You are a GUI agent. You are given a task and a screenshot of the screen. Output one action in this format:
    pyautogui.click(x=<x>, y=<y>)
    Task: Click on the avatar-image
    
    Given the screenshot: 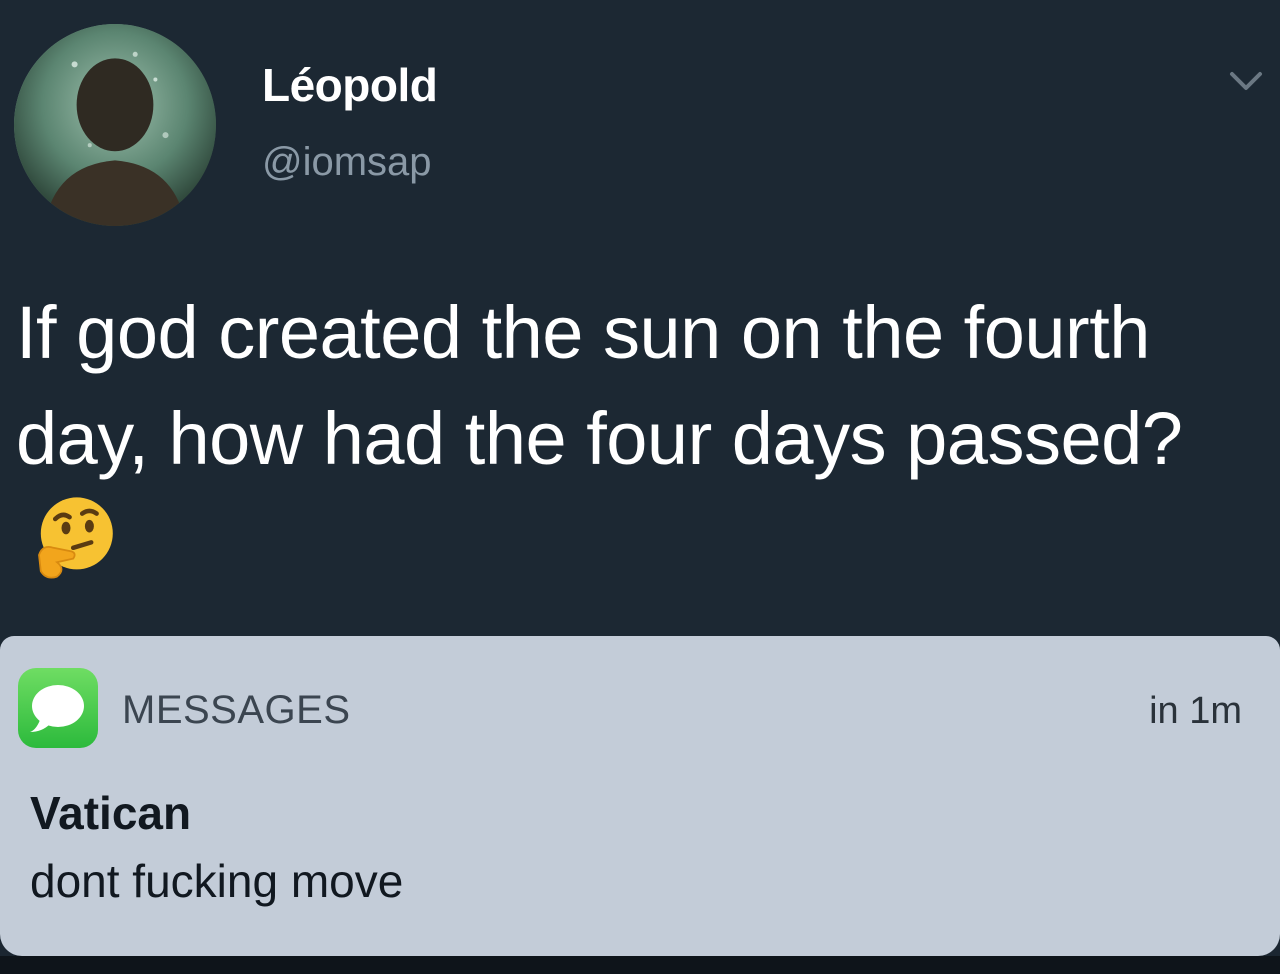 What is the action you would take?
    pyautogui.click(x=115, y=125)
    